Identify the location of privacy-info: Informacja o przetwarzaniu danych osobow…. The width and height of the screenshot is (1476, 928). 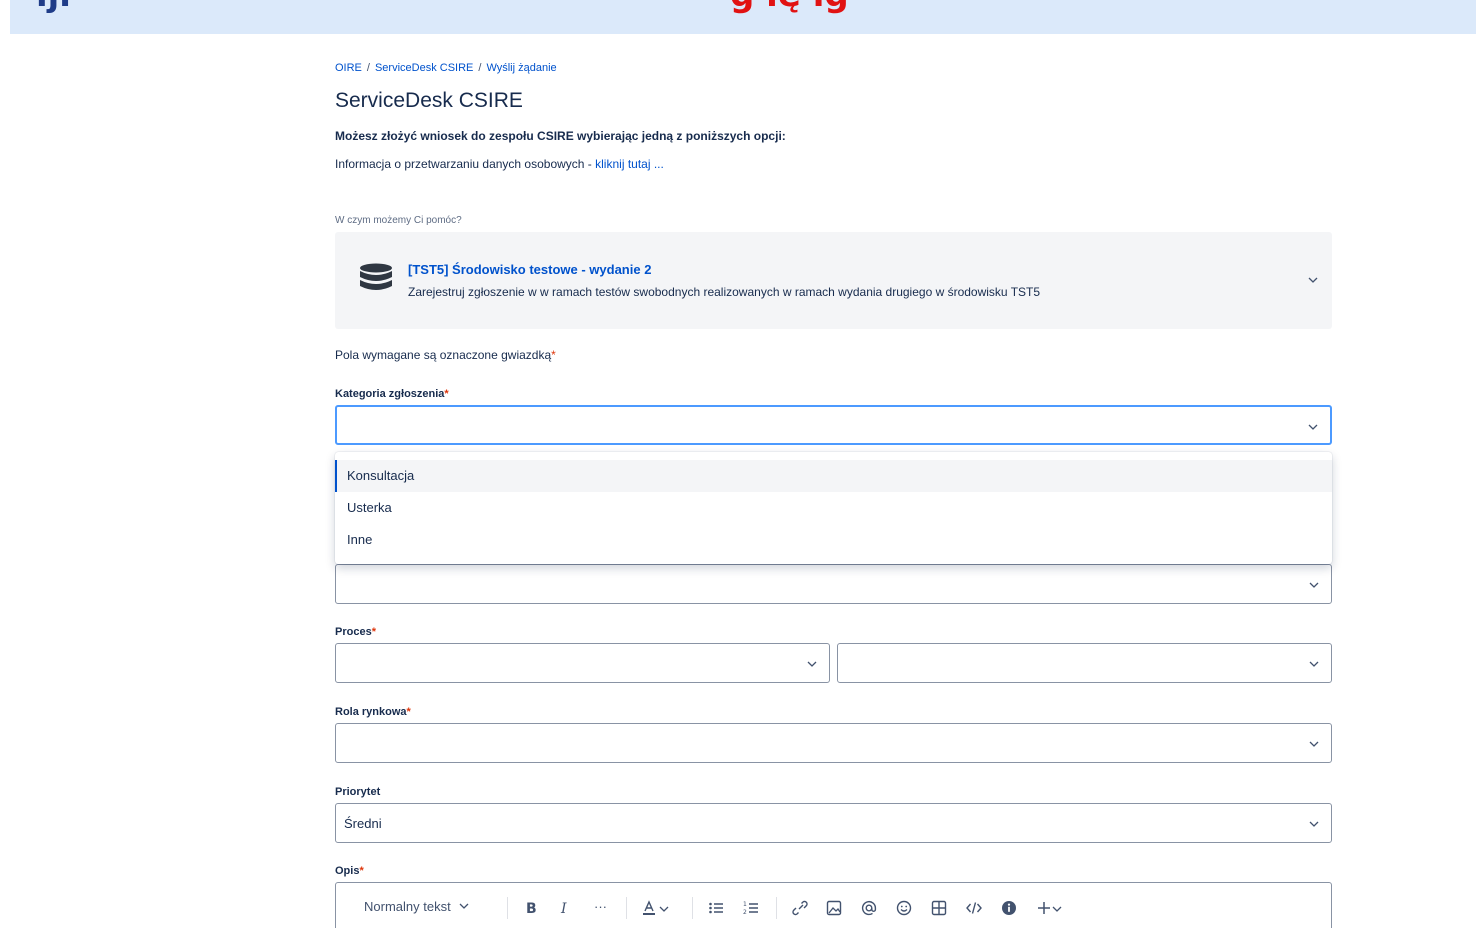
(499, 164).